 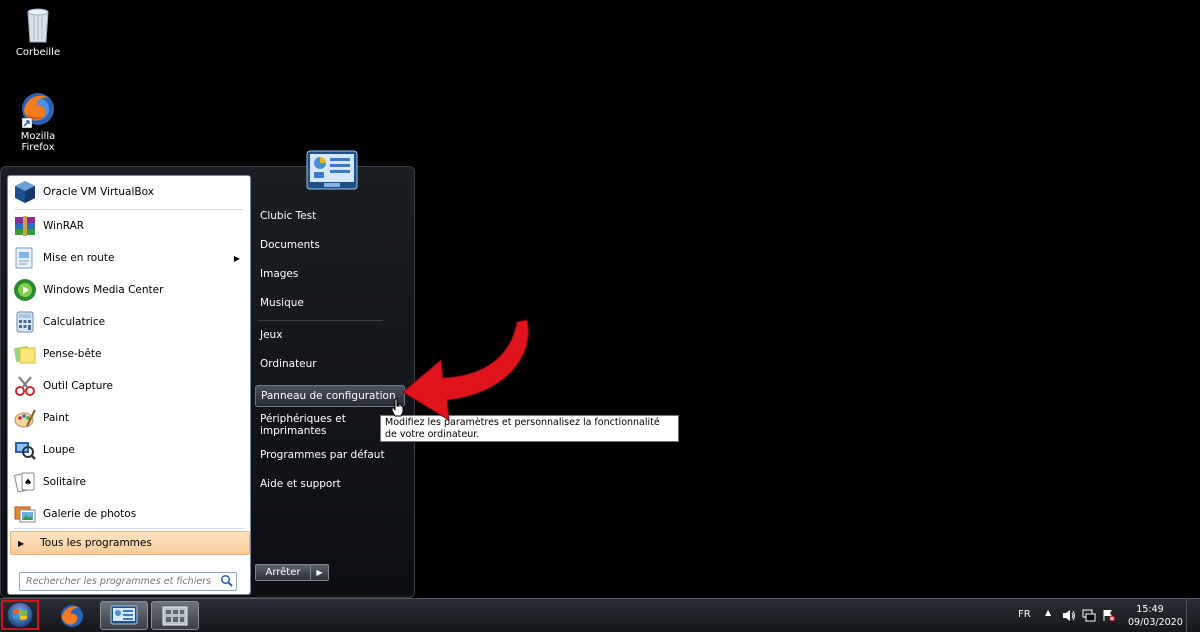 What do you see at coordinates (38, 142) in the screenshot?
I see `firefox-label: Mozilla Firefox` at bounding box center [38, 142].